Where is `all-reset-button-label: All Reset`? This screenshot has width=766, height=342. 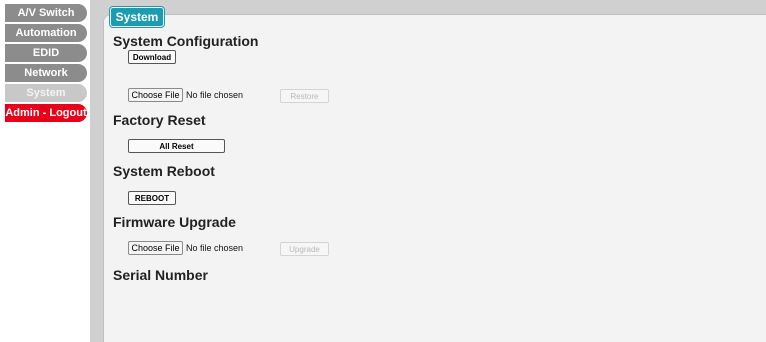
all-reset-button-label: All Reset is located at coordinates (176, 146).